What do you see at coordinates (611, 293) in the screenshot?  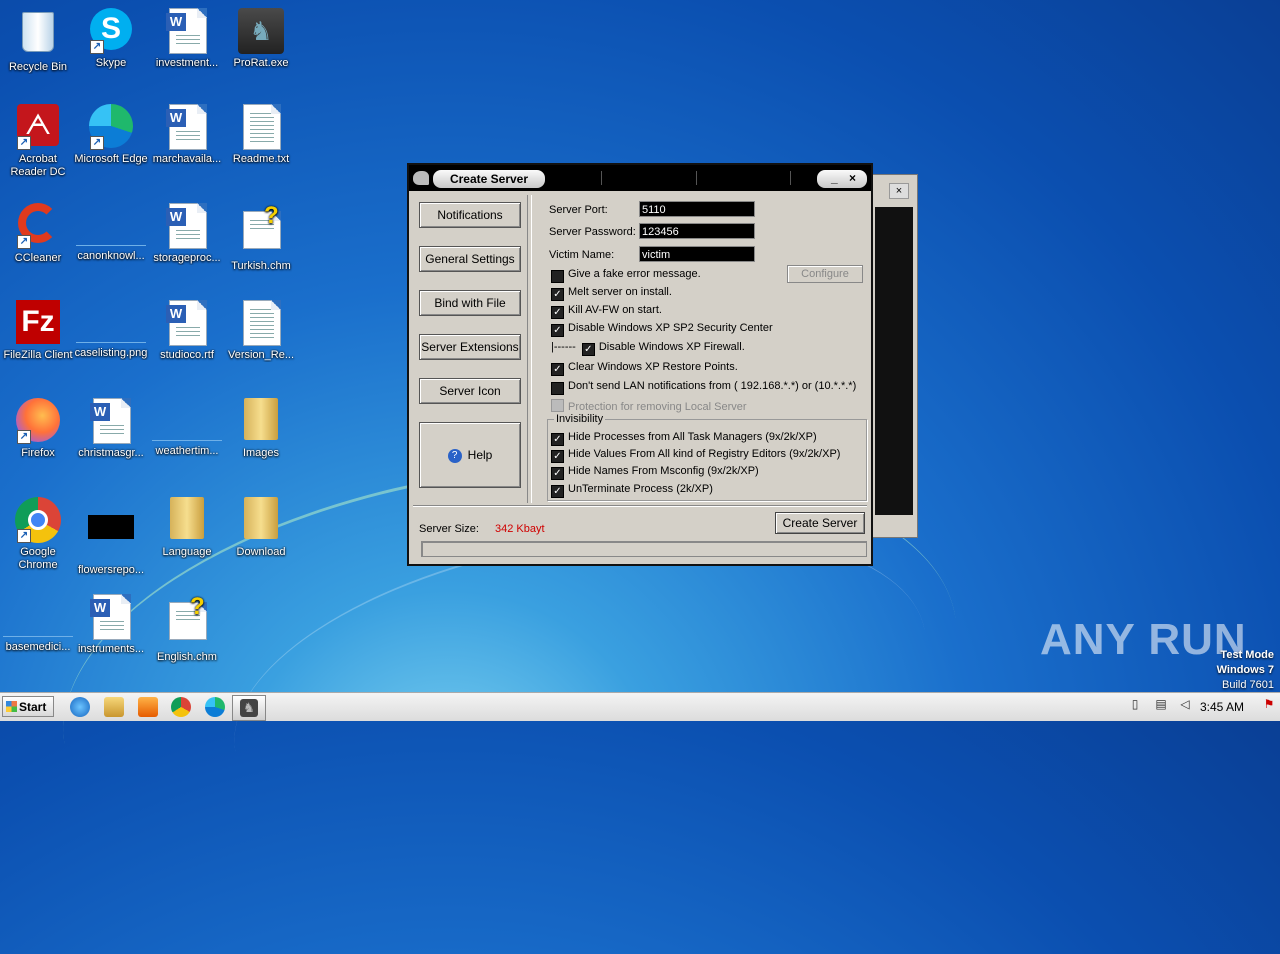 I see `melt-server-checkbox: ✓ Melt server on install.` at bounding box center [611, 293].